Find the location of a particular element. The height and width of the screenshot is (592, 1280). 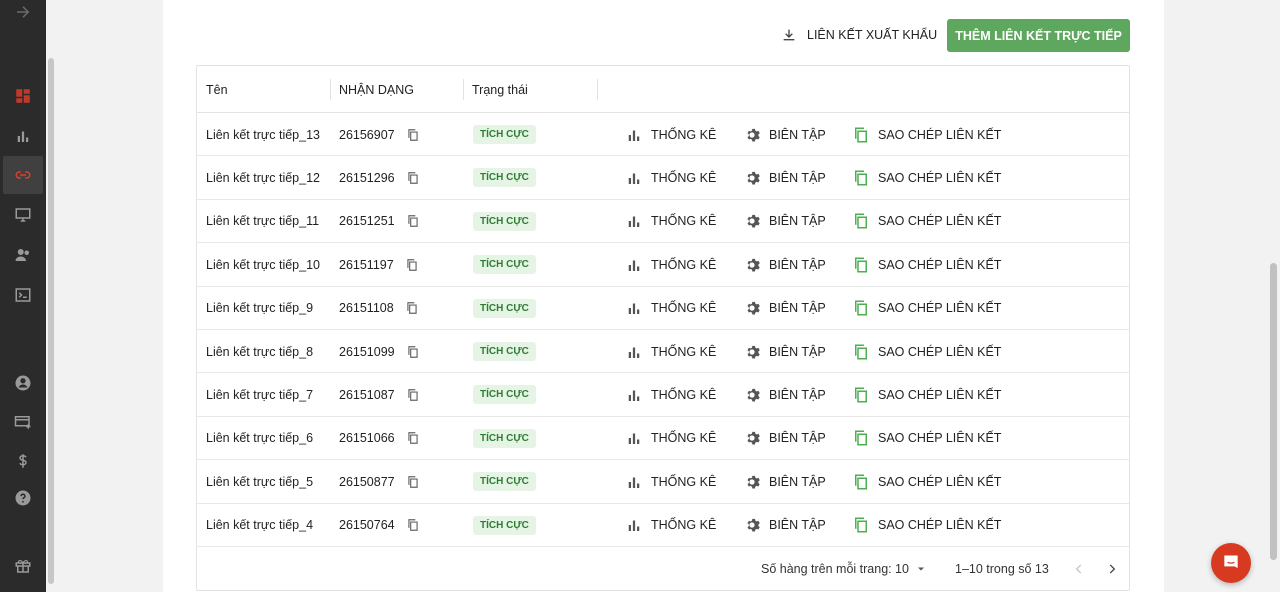

sidebar-scrollbar is located at coordinates (51, 321).